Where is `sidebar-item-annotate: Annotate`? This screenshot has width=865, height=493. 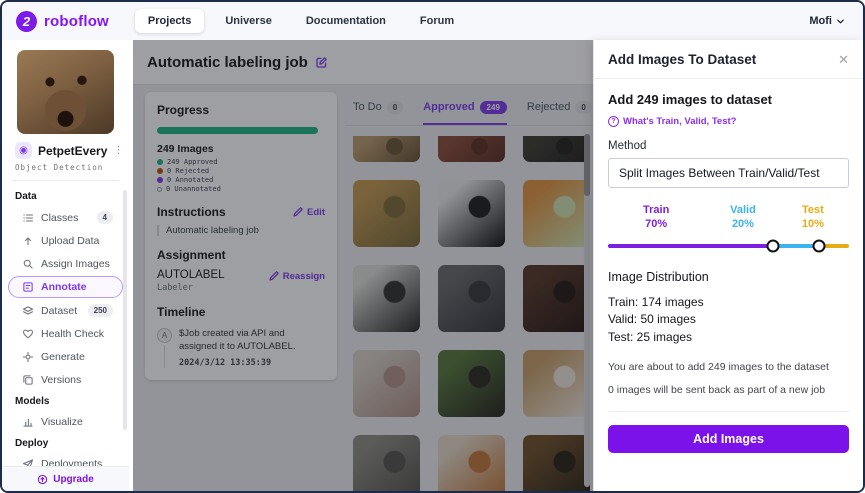
sidebar-item-annotate: Annotate is located at coordinates (65, 287).